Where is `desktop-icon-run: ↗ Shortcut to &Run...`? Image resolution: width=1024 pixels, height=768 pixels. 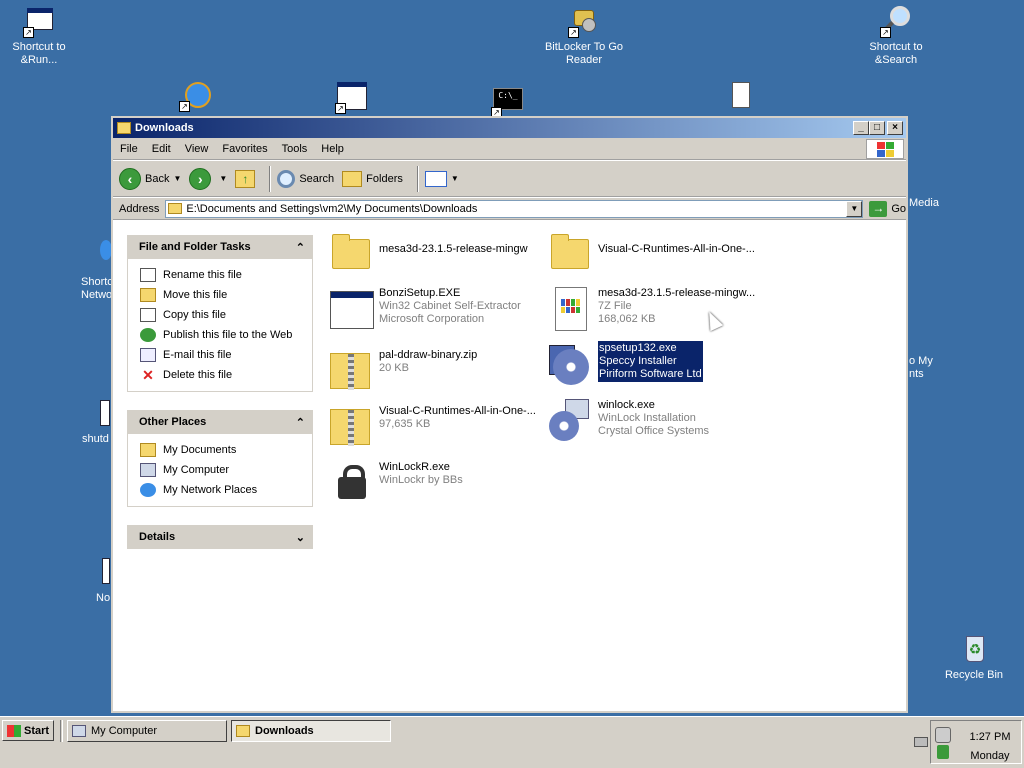 desktop-icon-run: ↗ Shortcut to &Run... is located at coordinates (39, 36).